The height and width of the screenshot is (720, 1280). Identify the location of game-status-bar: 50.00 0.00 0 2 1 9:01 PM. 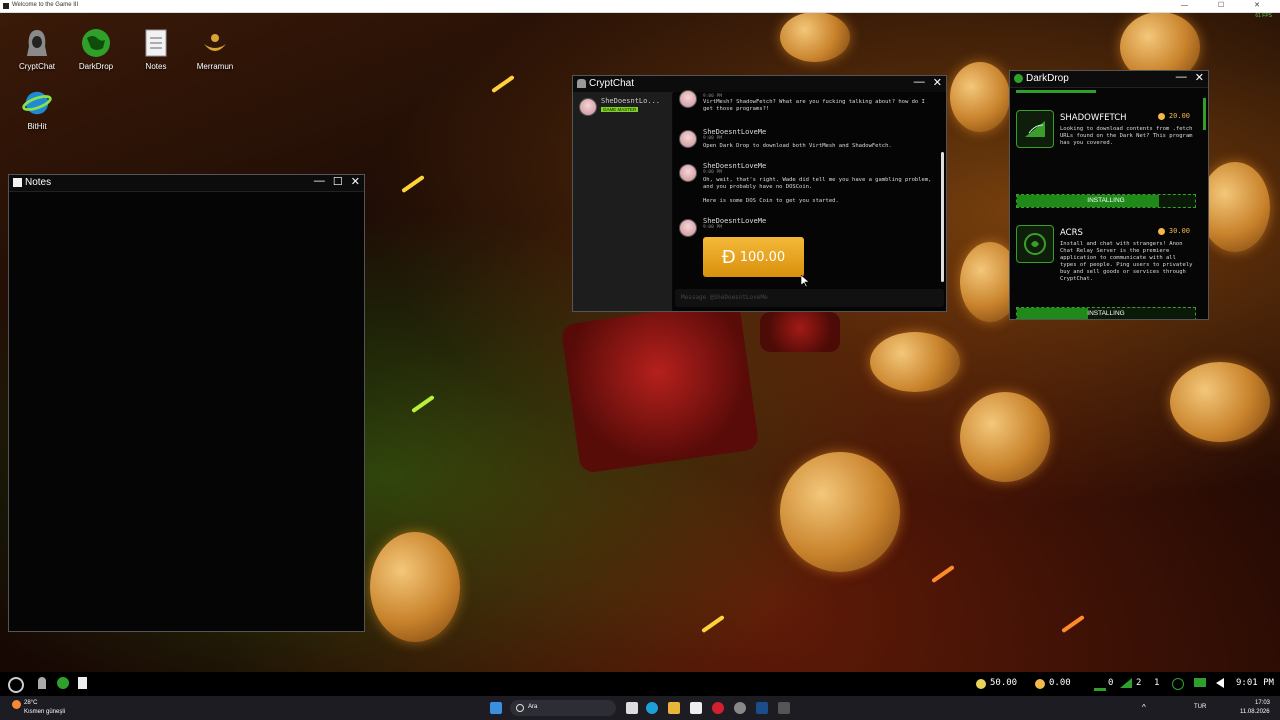
(640, 684).